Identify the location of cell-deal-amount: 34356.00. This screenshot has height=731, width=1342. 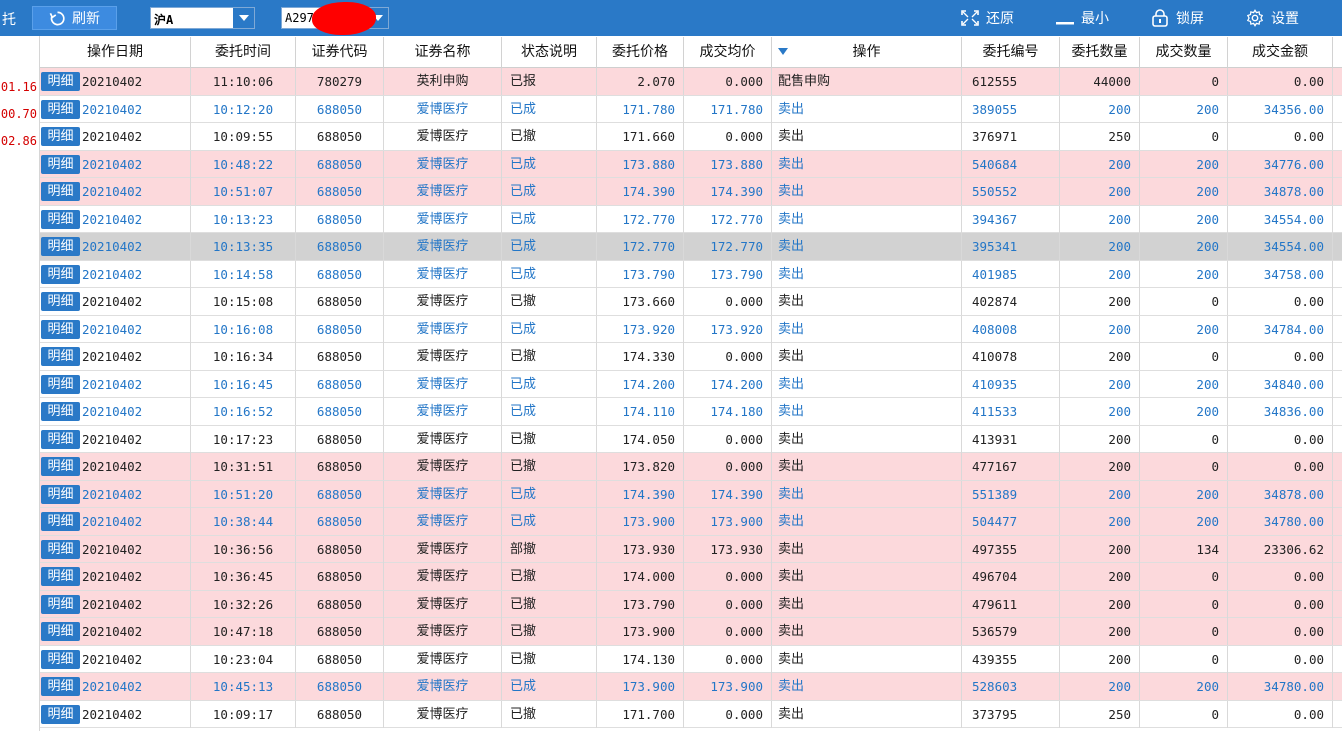
(1280, 109).